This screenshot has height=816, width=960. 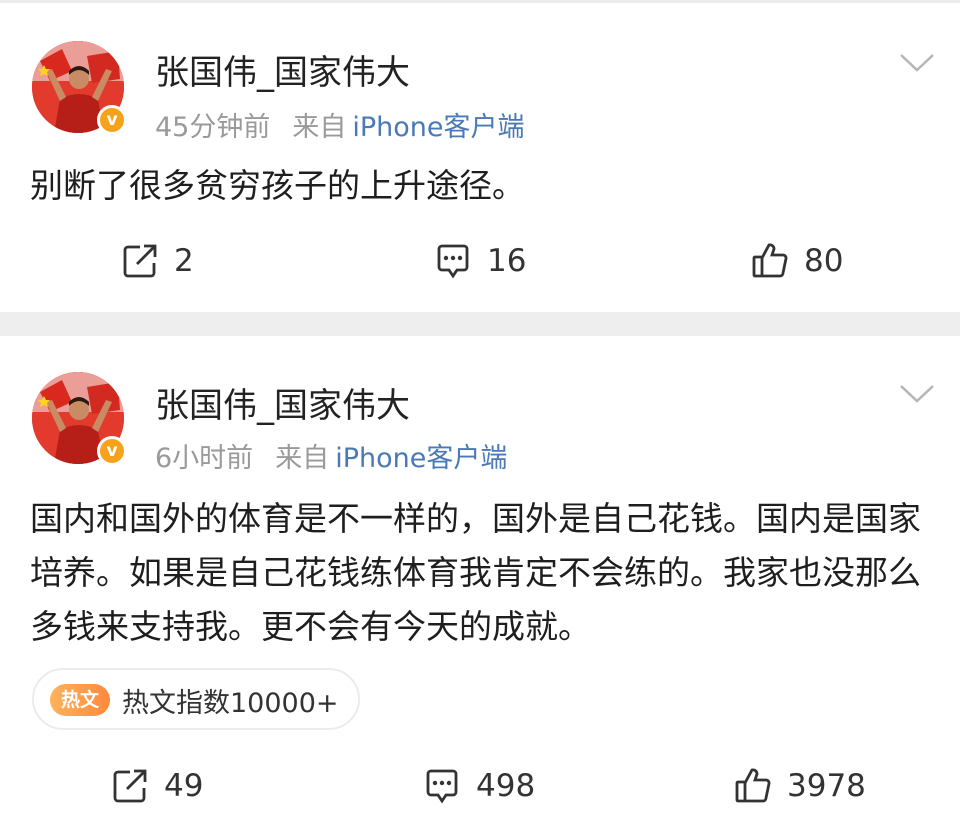 I want to click on post-text: 别断了很多贫穷孩子的上升途径。, so click(x=277, y=185).